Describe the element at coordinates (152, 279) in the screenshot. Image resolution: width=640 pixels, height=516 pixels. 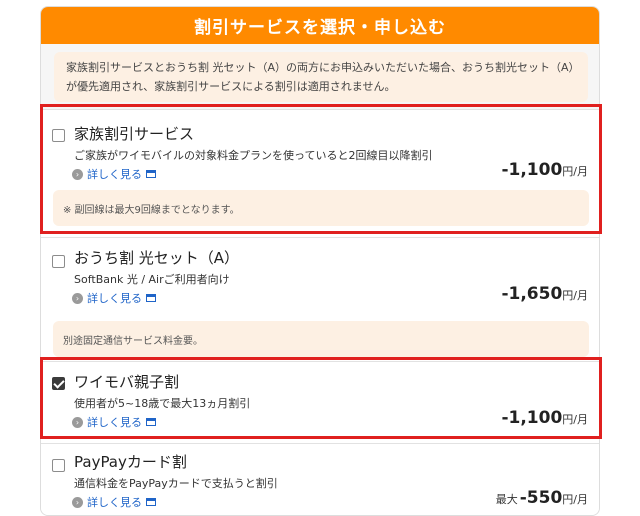
I see `item-description: SoftBank 光 / Airご利用者向け` at that location.